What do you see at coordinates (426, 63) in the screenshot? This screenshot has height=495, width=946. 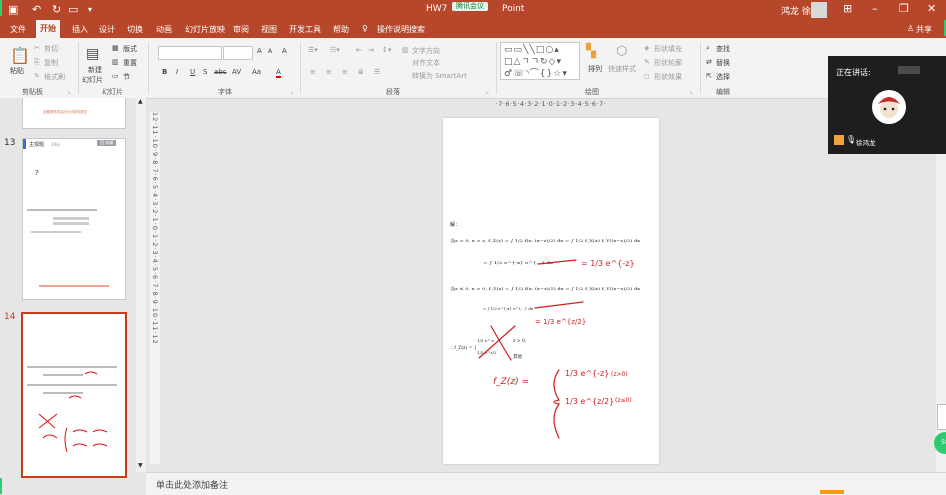 I see `align-text-button: 对齐文本` at bounding box center [426, 63].